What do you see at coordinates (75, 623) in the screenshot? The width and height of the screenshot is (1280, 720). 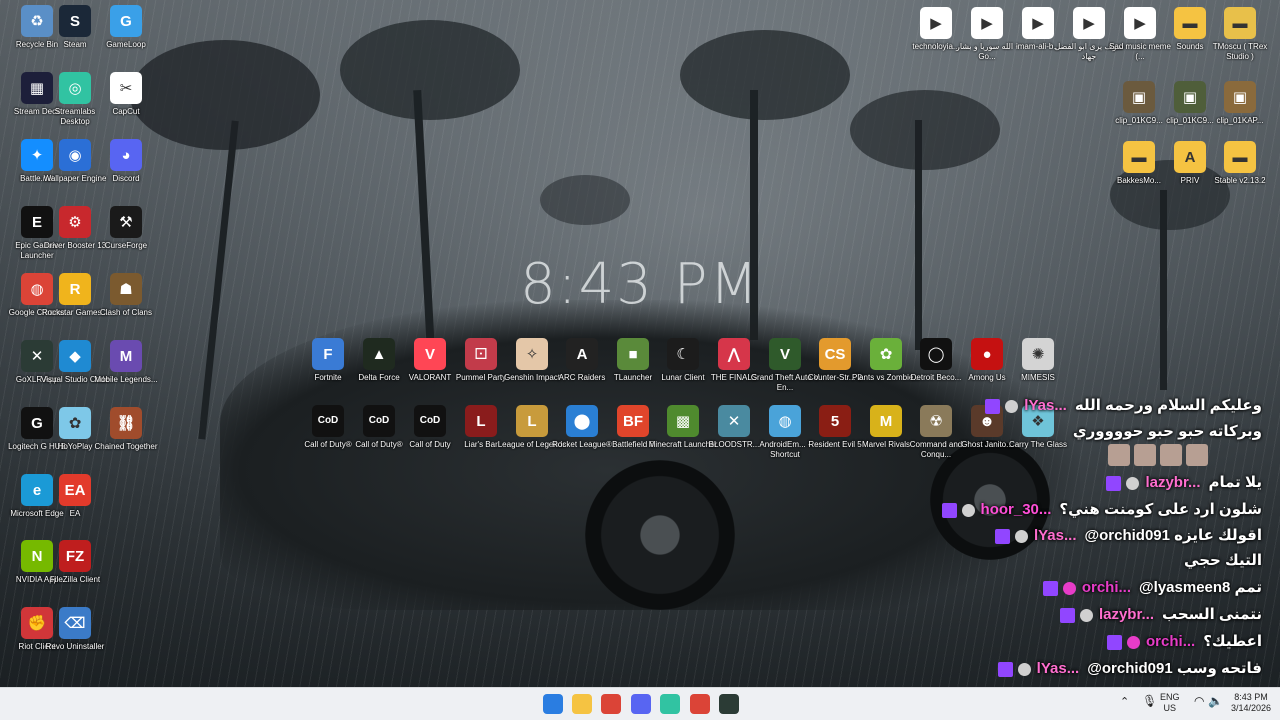 I see `app-icon: ⌫` at bounding box center [75, 623].